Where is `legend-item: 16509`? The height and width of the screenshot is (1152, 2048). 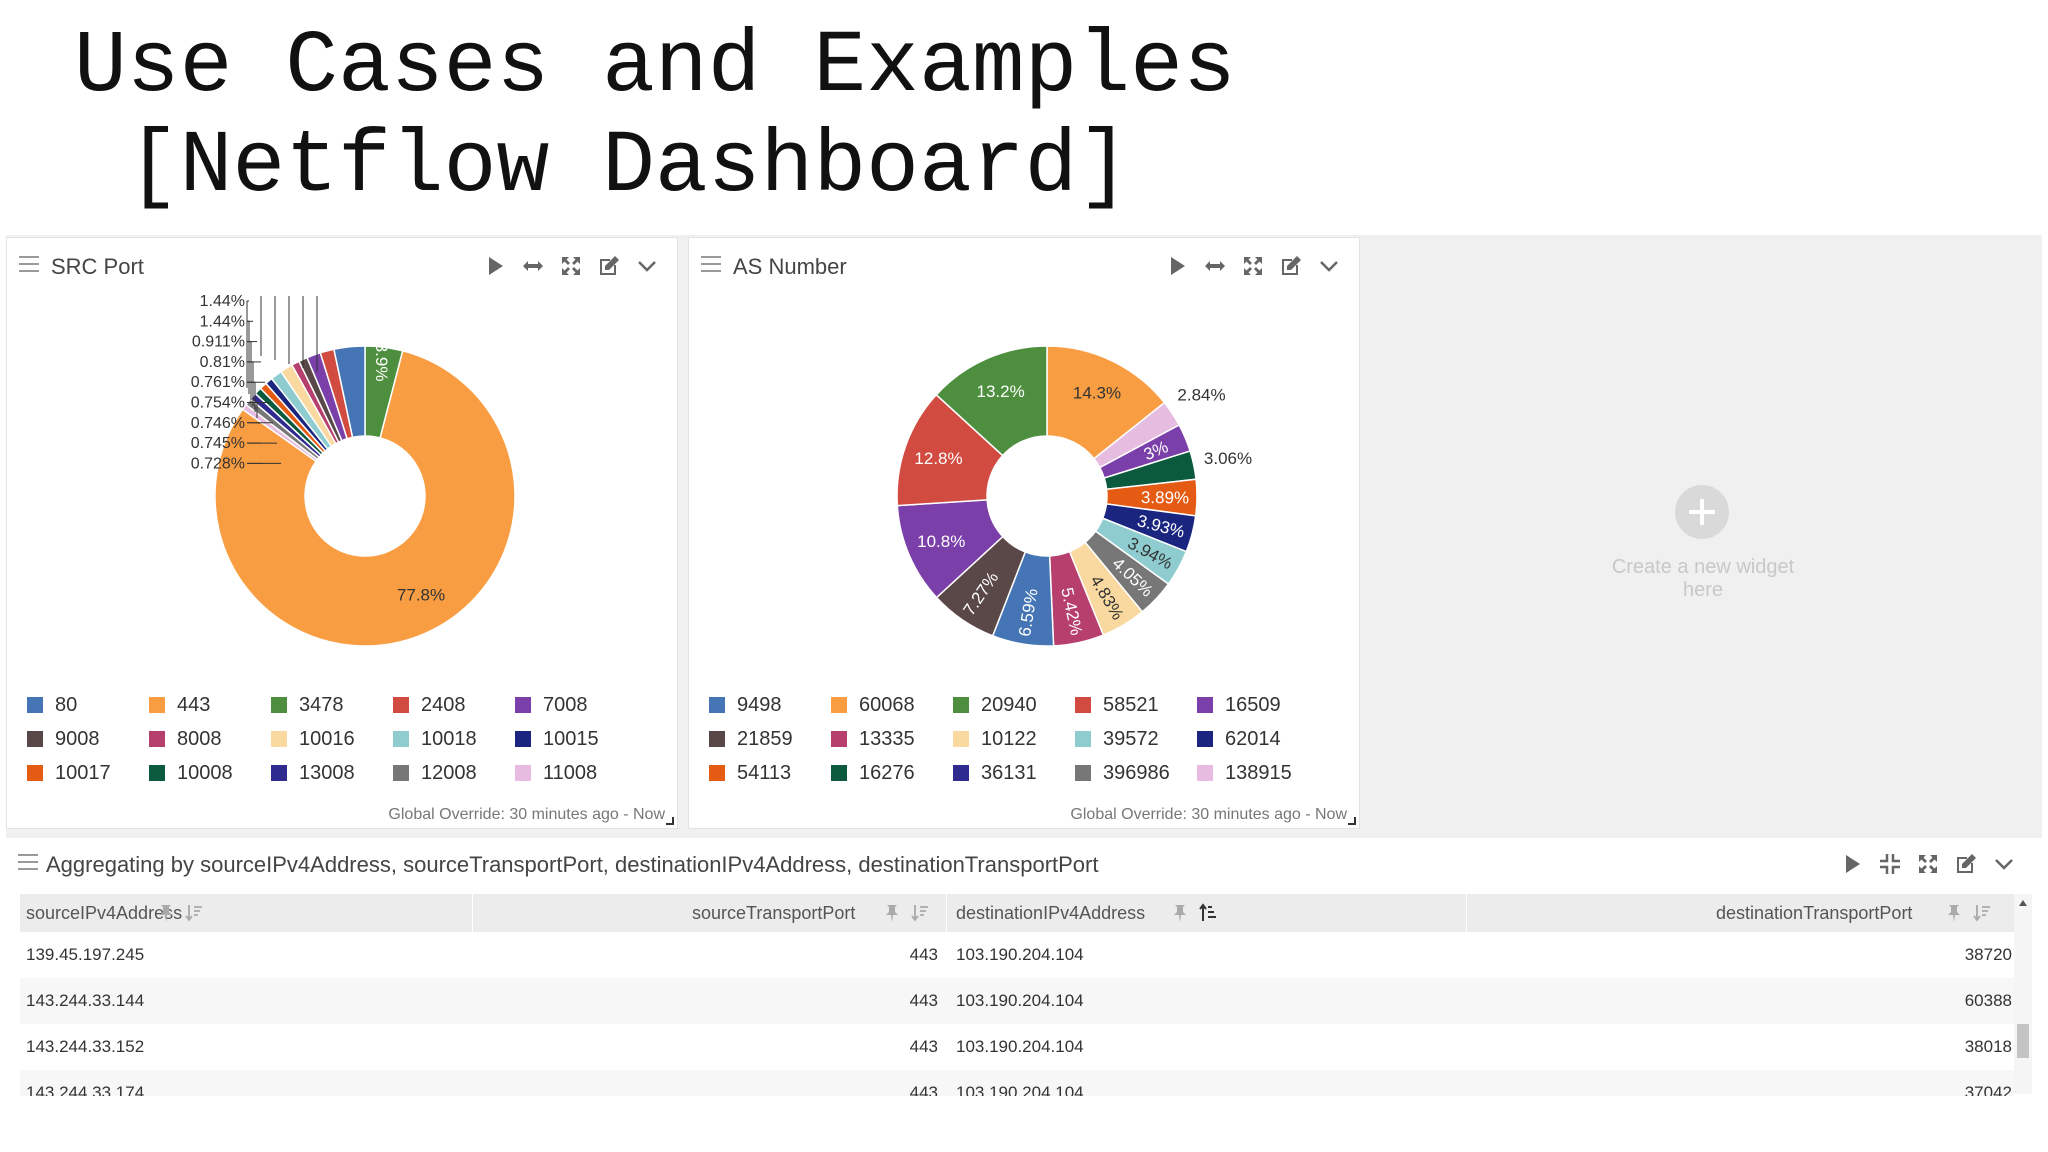 legend-item: 16509 is located at coordinates (1258, 705).